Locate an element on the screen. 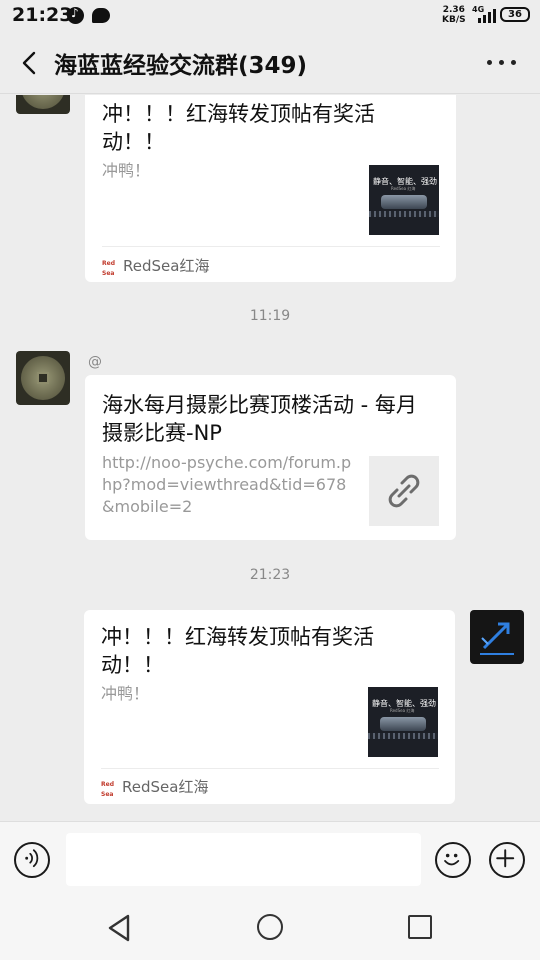  more-options-icon is located at coordinates (502, 63).